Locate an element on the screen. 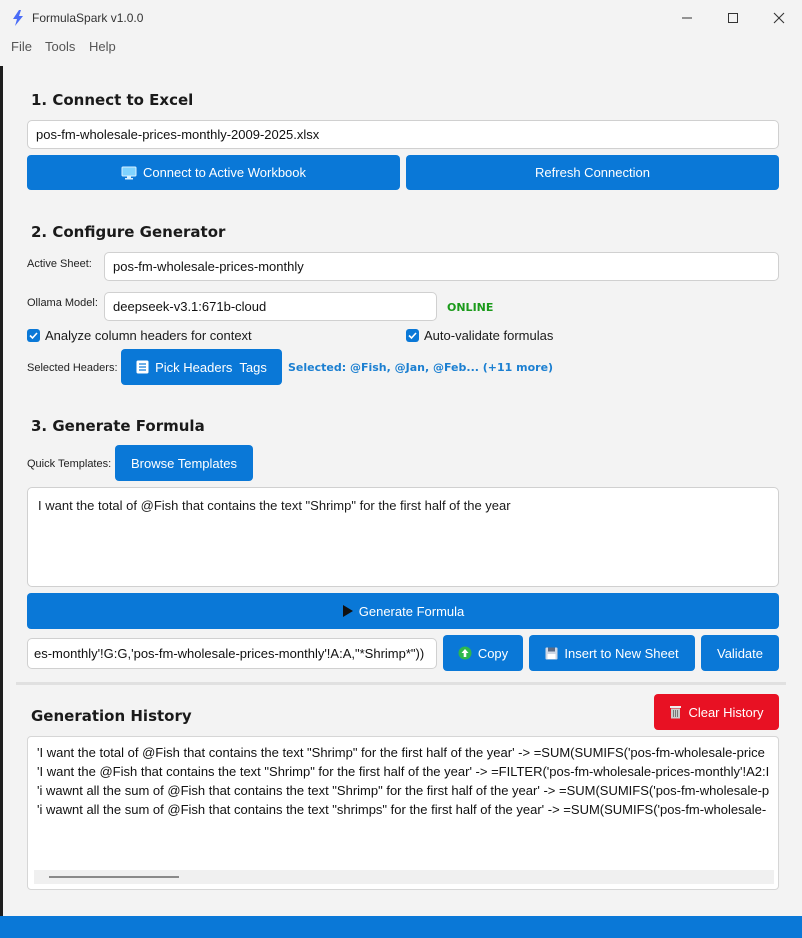 The width and height of the screenshot is (802, 938). analyze-headers-checkbox is located at coordinates (33, 335).